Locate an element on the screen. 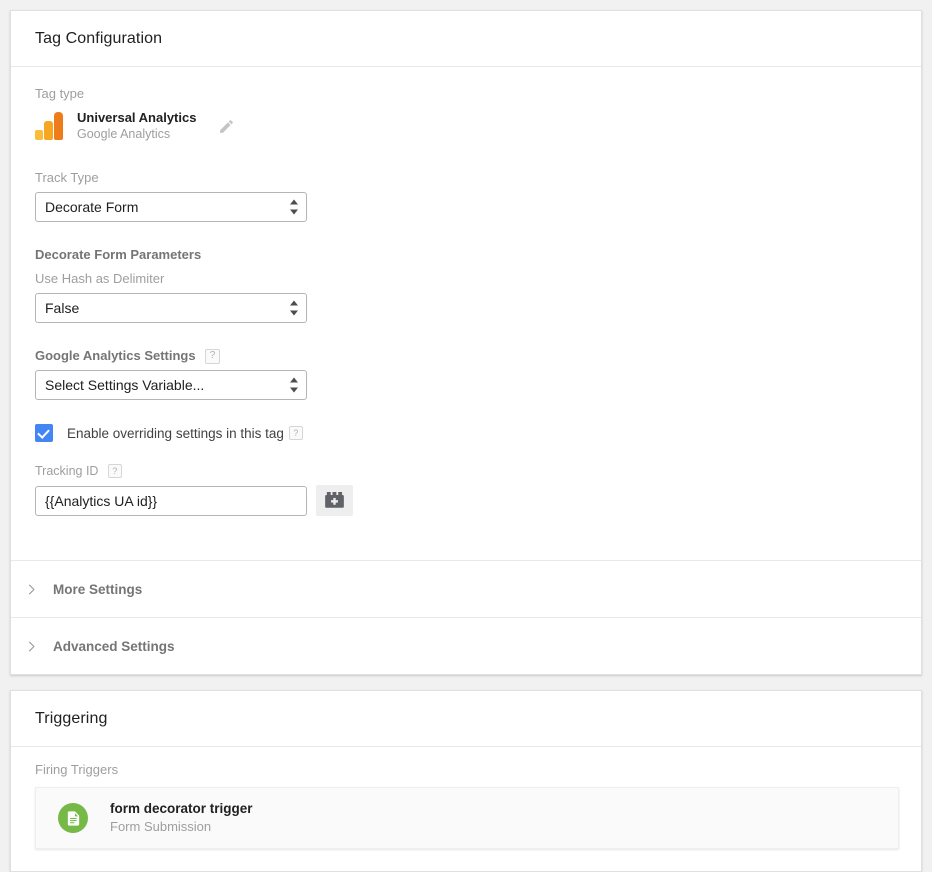 The height and width of the screenshot is (872, 932). pencil-icon is located at coordinates (226, 126).